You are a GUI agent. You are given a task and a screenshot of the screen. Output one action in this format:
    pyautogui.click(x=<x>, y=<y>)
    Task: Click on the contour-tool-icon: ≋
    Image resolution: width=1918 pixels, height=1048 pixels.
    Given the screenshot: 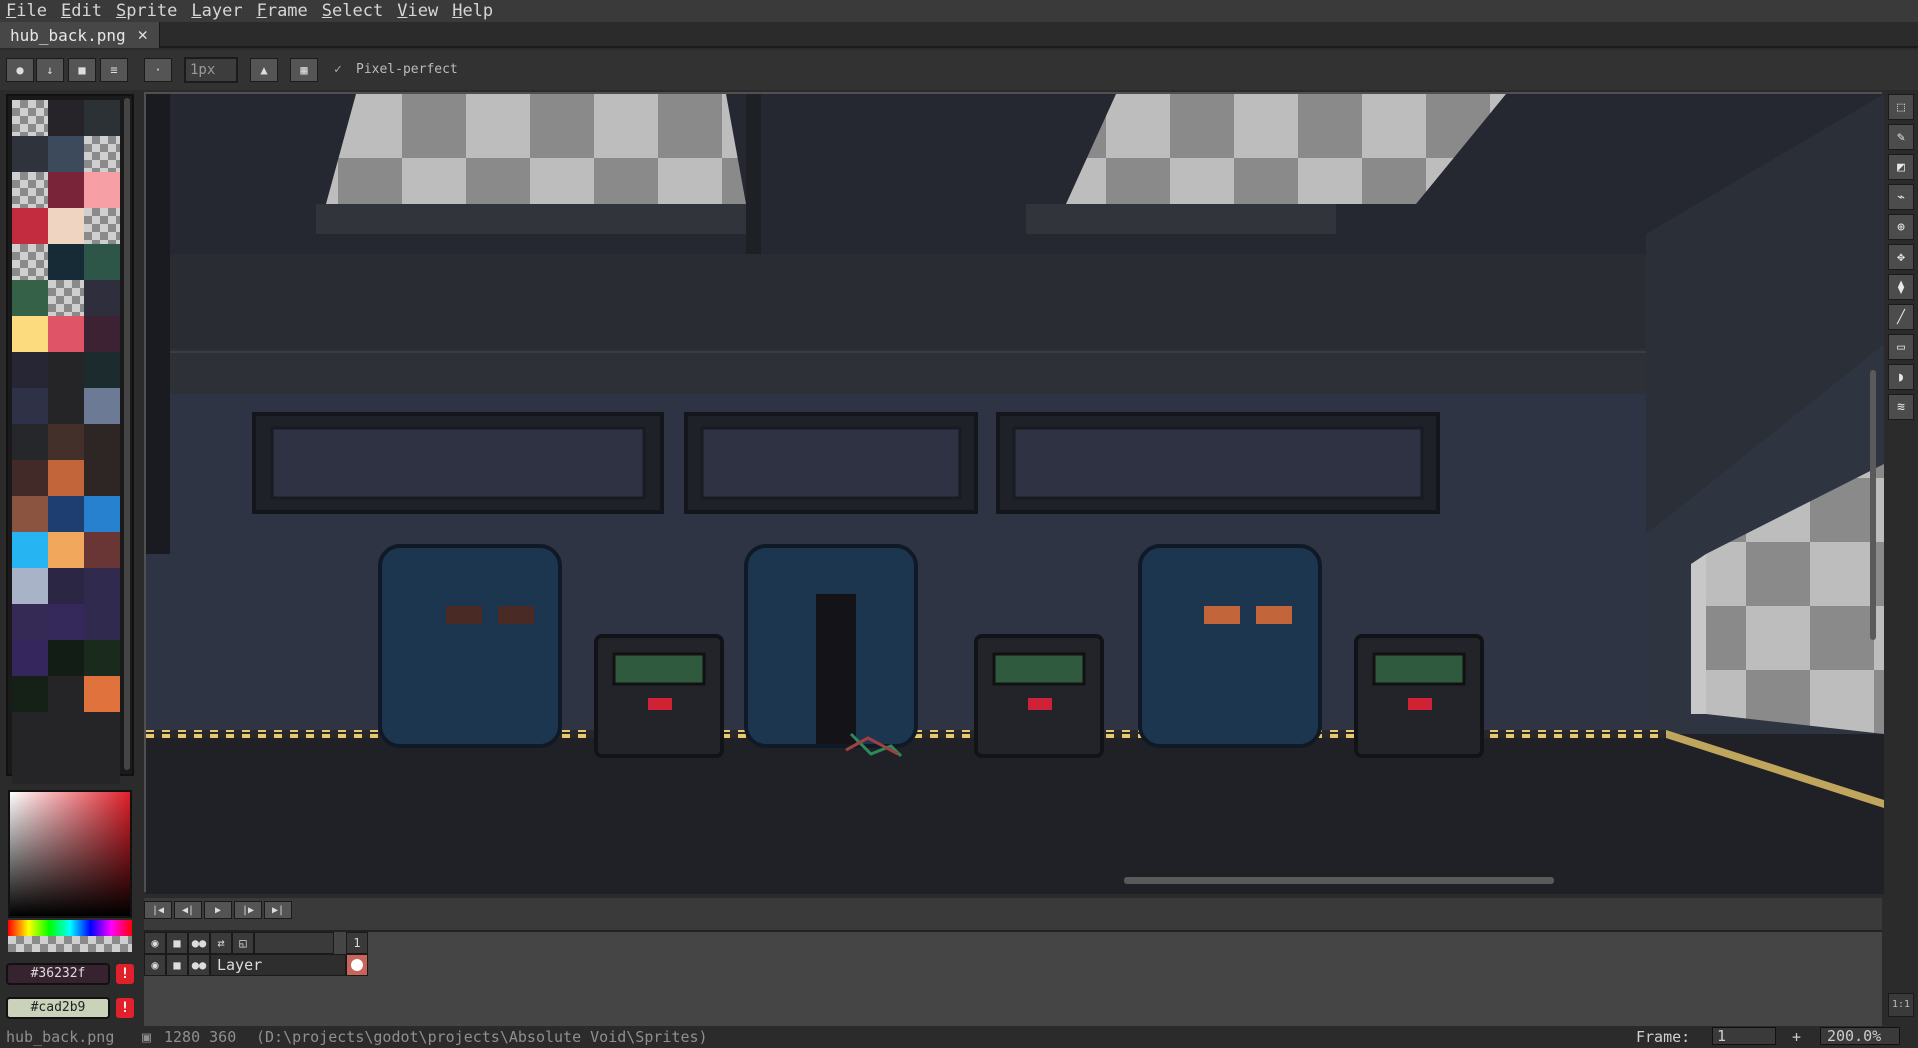 What is the action you would take?
    pyautogui.click(x=1901, y=407)
    